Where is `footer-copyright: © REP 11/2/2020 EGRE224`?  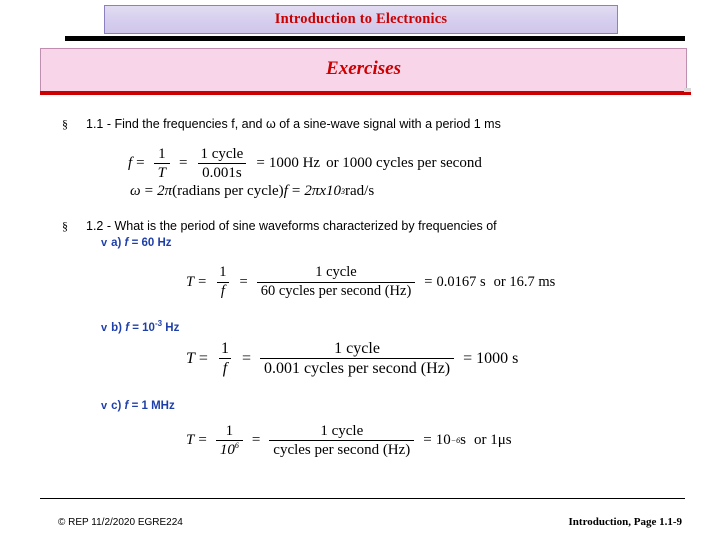
footer-copyright: © REP 11/2/2020 EGRE224 is located at coordinates (120, 522).